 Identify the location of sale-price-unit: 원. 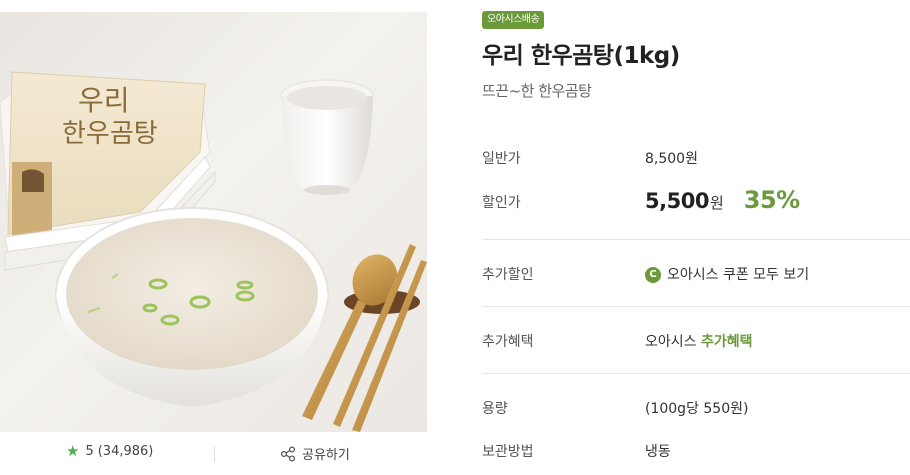
(716, 203).